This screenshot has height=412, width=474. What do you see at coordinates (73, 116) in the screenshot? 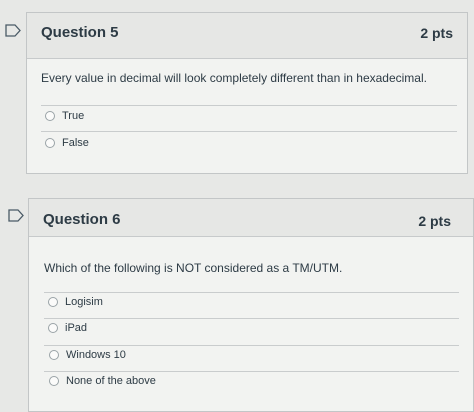
I see `answer-label: True` at bounding box center [73, 116].